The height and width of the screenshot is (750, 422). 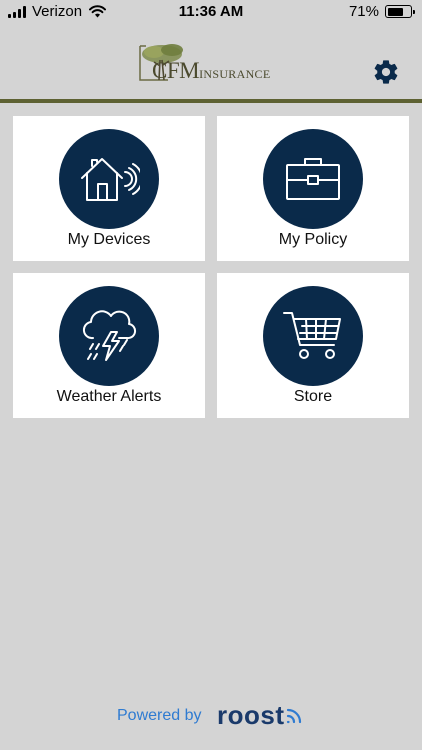 I want to click on header-divider, so click(x=211, y=101).